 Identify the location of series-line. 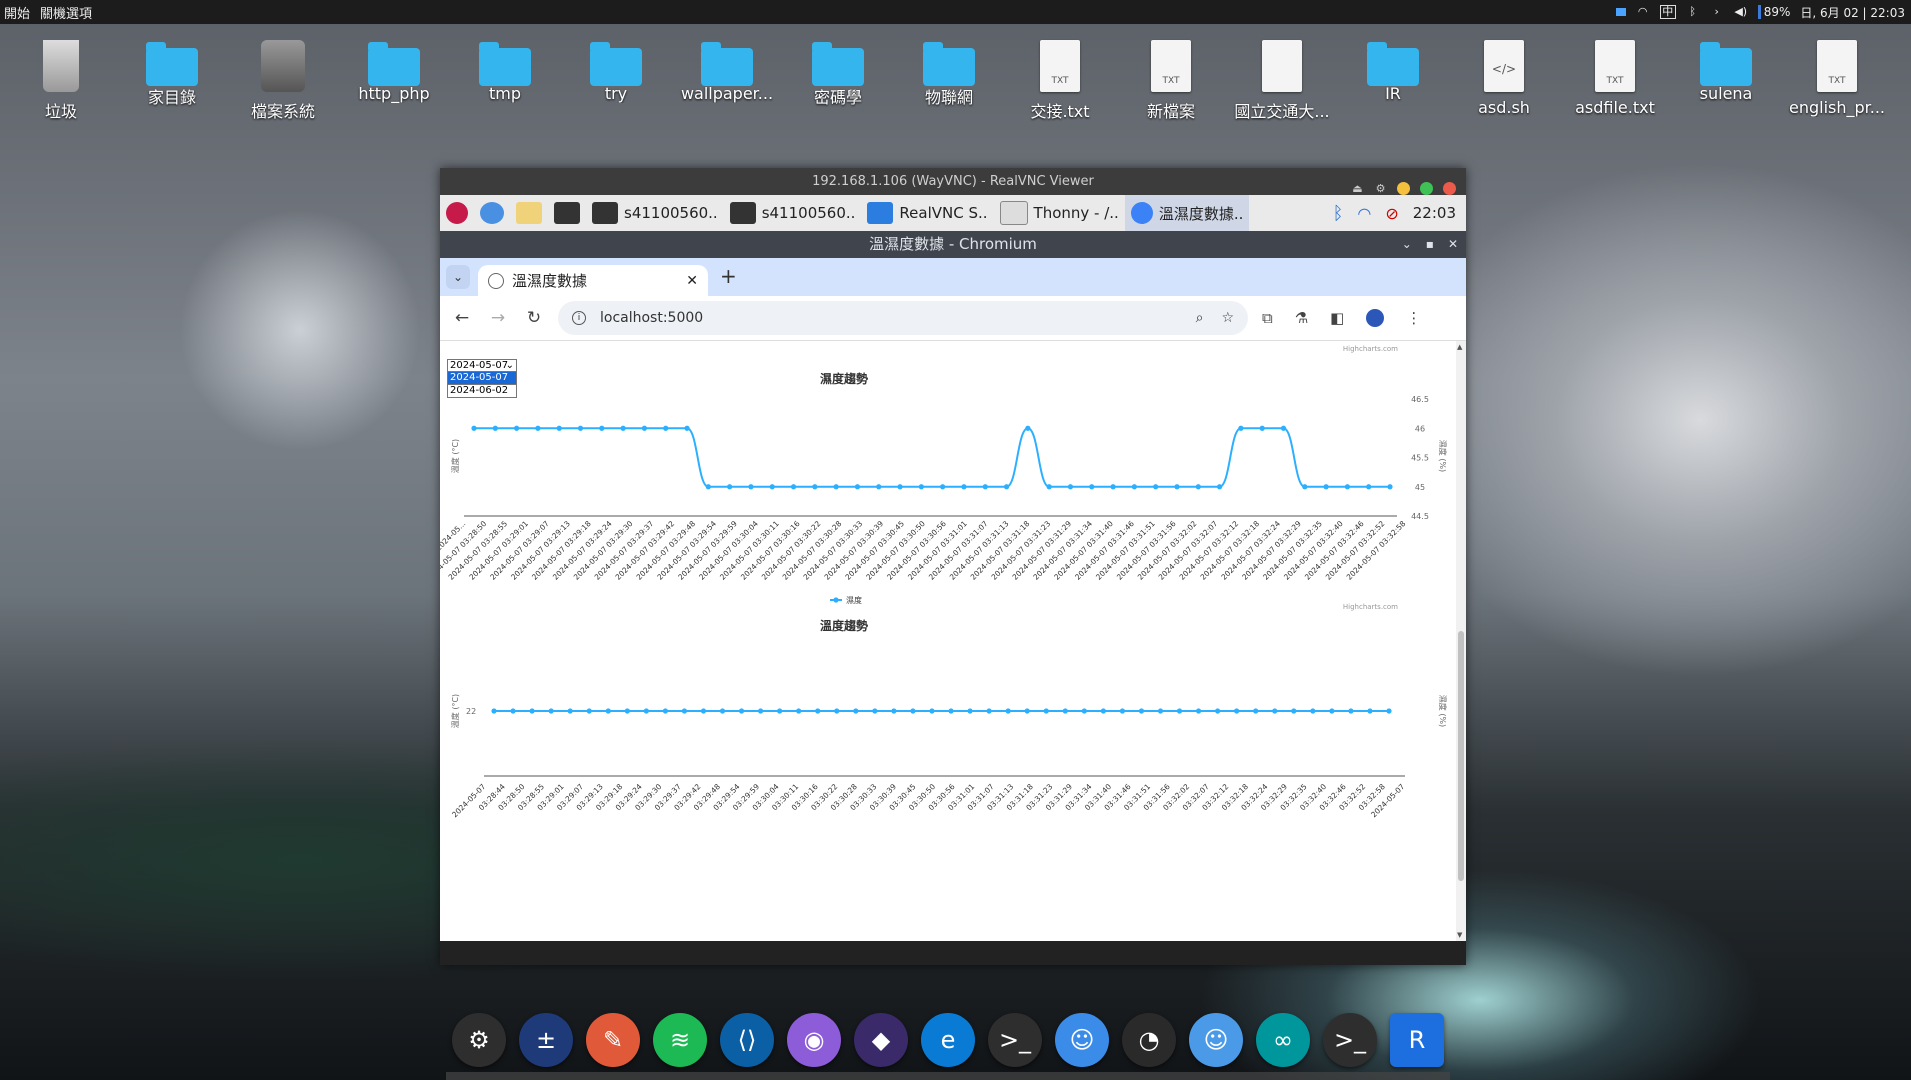
(932, 457).